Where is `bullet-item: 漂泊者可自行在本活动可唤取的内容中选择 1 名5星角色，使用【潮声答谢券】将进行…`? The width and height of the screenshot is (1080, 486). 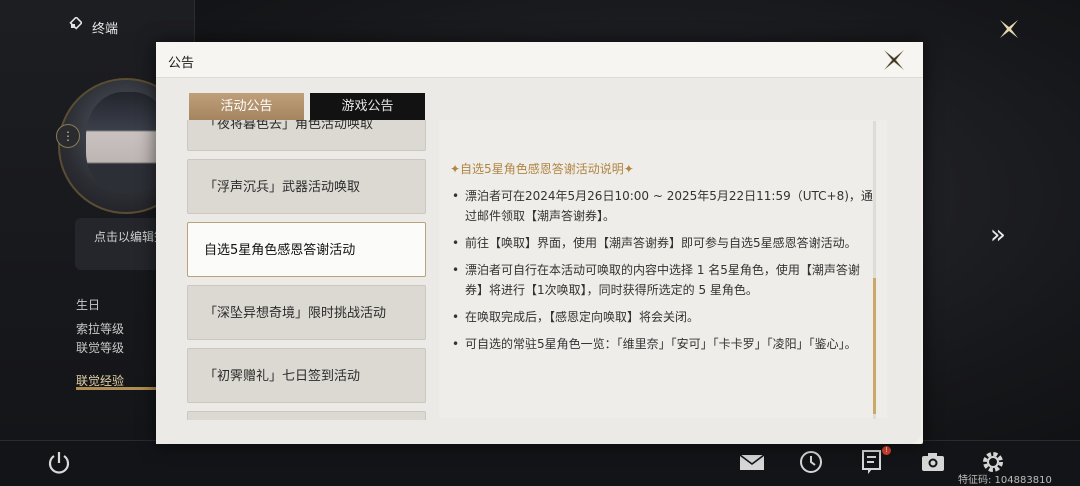
bullet-item: 漂泊者可自行在本活动可唤取的内容中选择 1 名5星角色，使用【潮声答谢券】将进行… is located at coordinates (662, 280).